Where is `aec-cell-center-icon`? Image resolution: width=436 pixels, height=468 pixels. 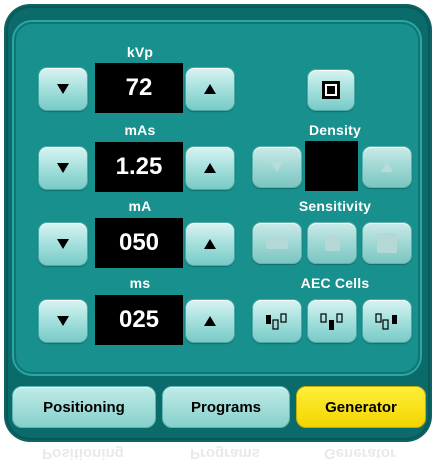
aec-cell-center-icon is located at coordinates (331, 321).